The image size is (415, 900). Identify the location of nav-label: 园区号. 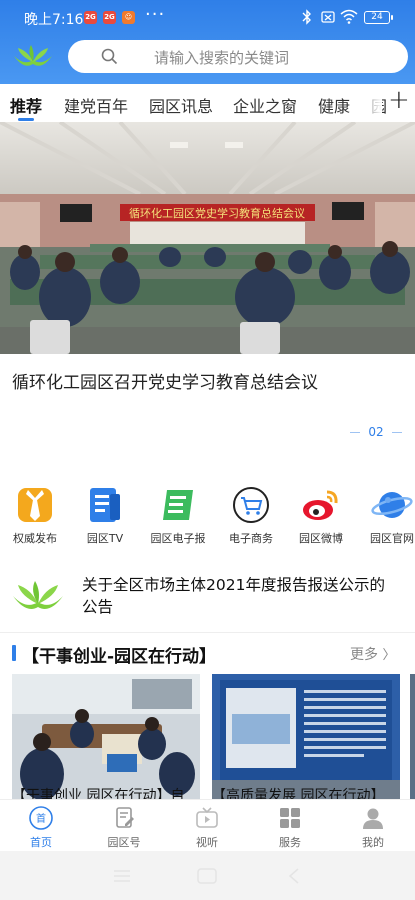
(124, 842).